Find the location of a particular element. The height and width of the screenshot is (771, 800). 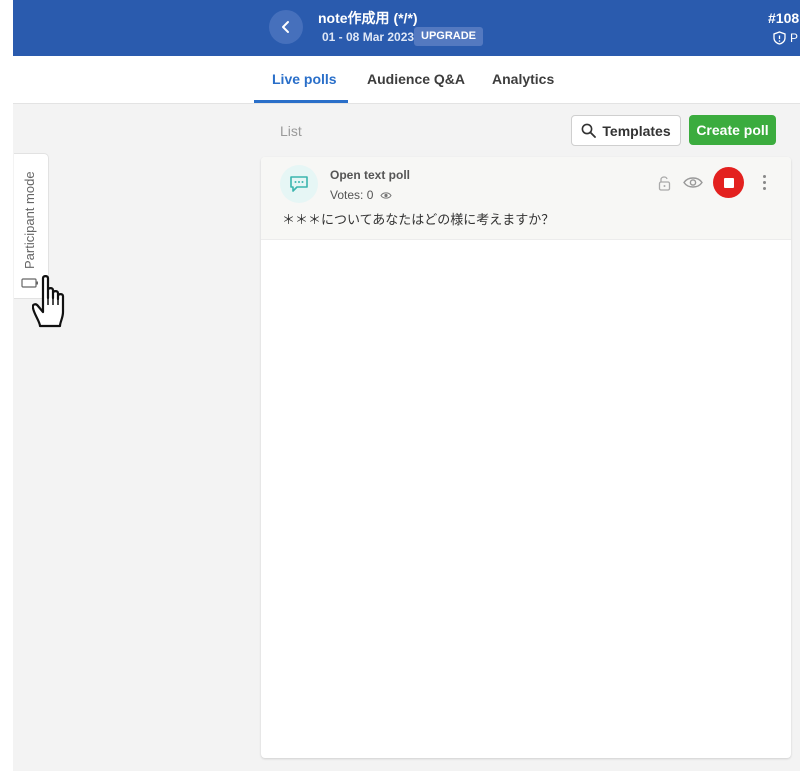

poll-votes: Votes: 0 is located at coordinates (361, 195).